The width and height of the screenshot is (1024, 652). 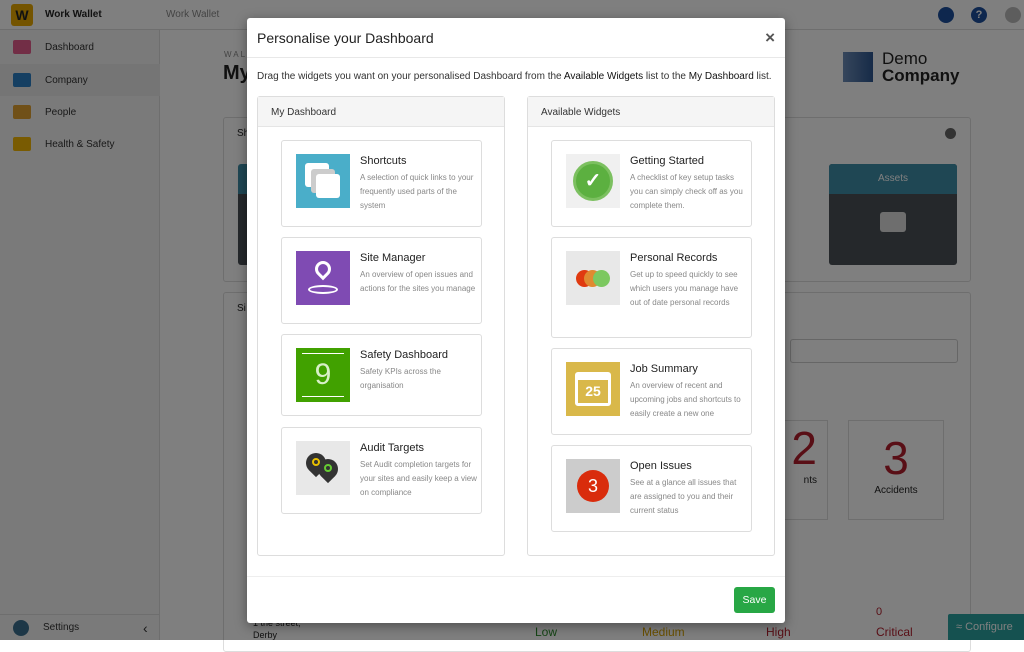 I want to click on widget-title: Getting Started, so click(x=667, y=161).